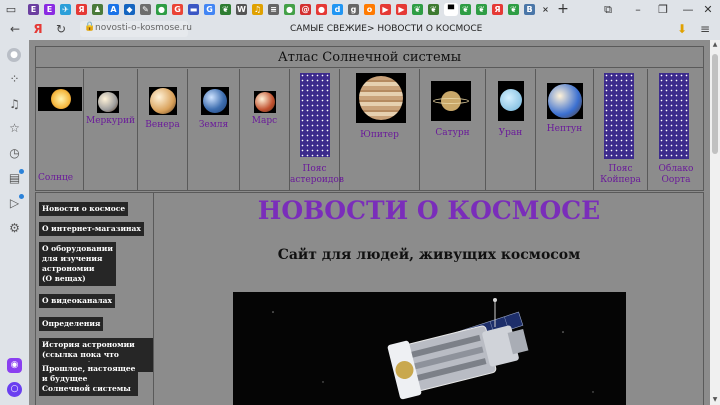  I want to click on g-icon: G, so click(209, 9).